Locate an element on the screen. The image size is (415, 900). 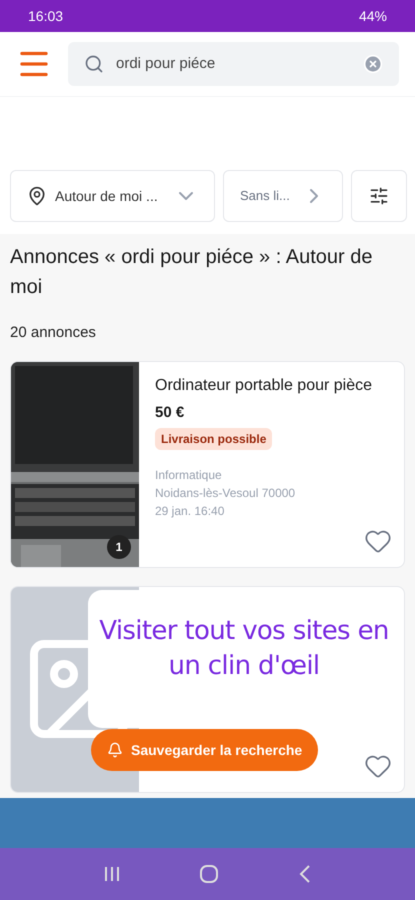
results-count: 20 annonces is located at coordinates (53, 333).